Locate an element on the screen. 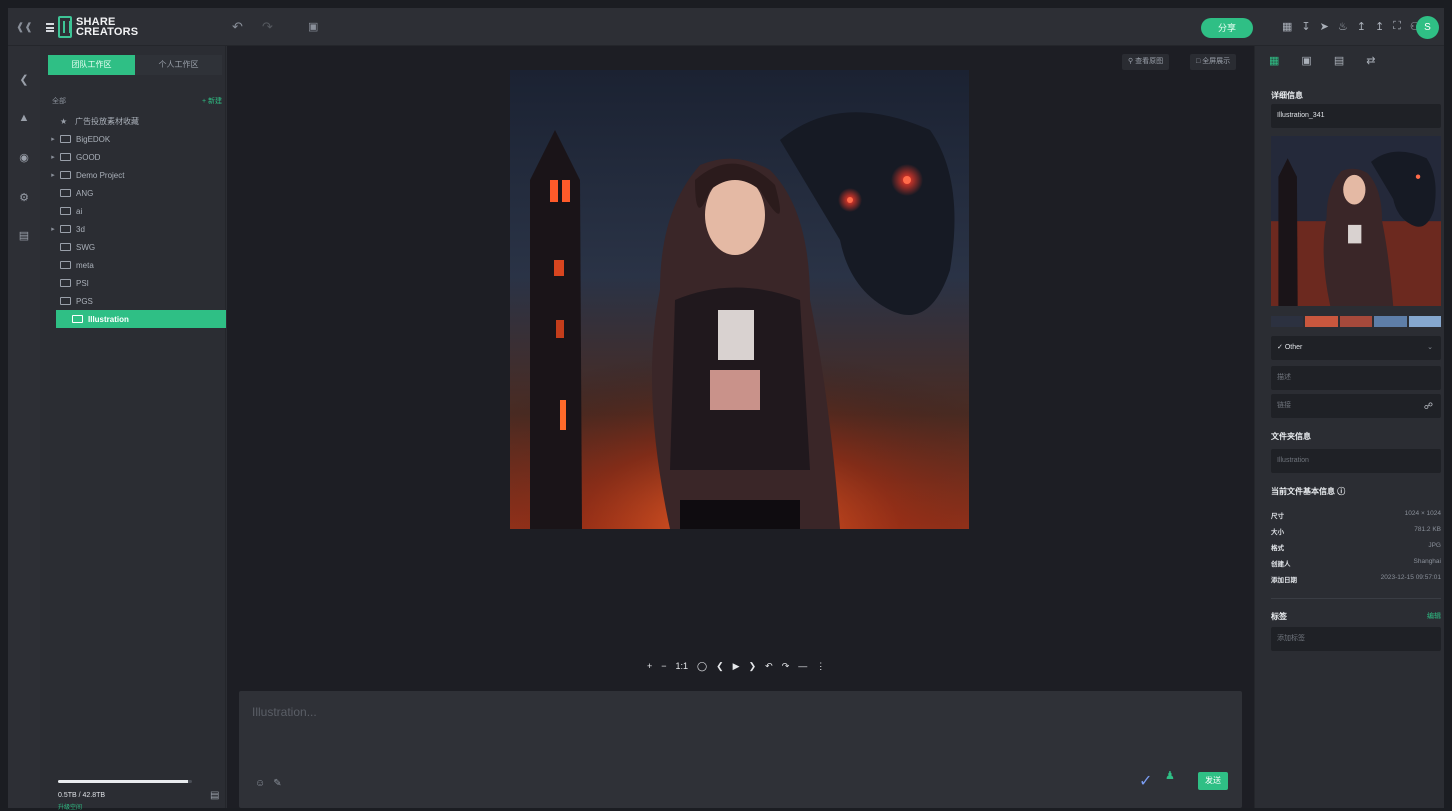 Image resolution: width=1452 pixels, height=811 pixels. flip-icon: — is located at coordinates (802, 666).